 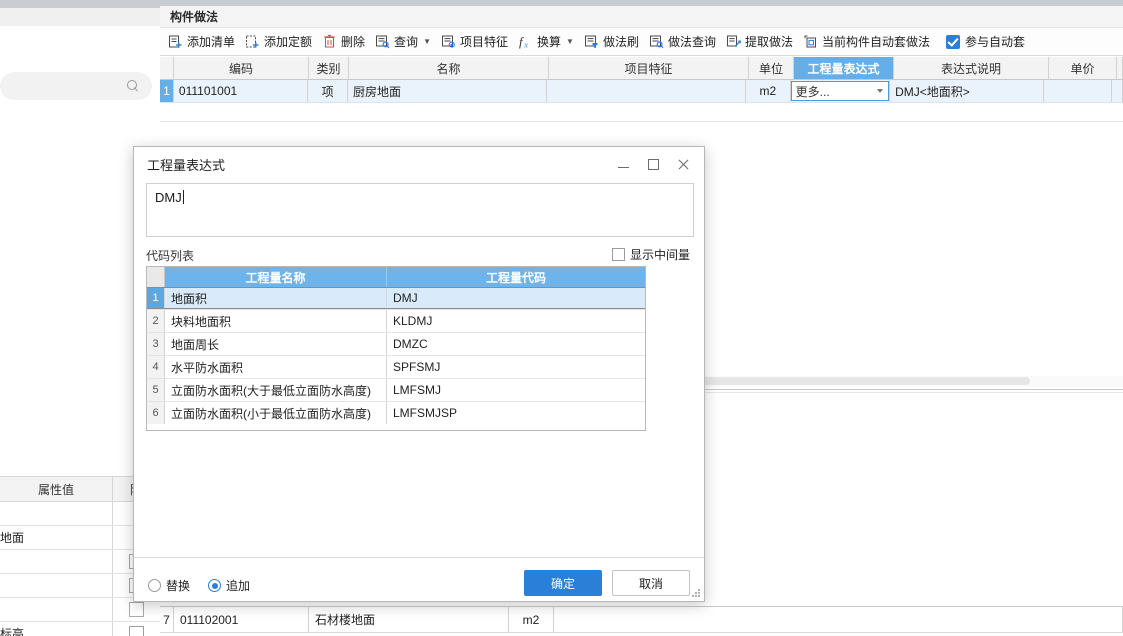 I want to click on grid-header-category: 类别, so click(x=329, y=68).